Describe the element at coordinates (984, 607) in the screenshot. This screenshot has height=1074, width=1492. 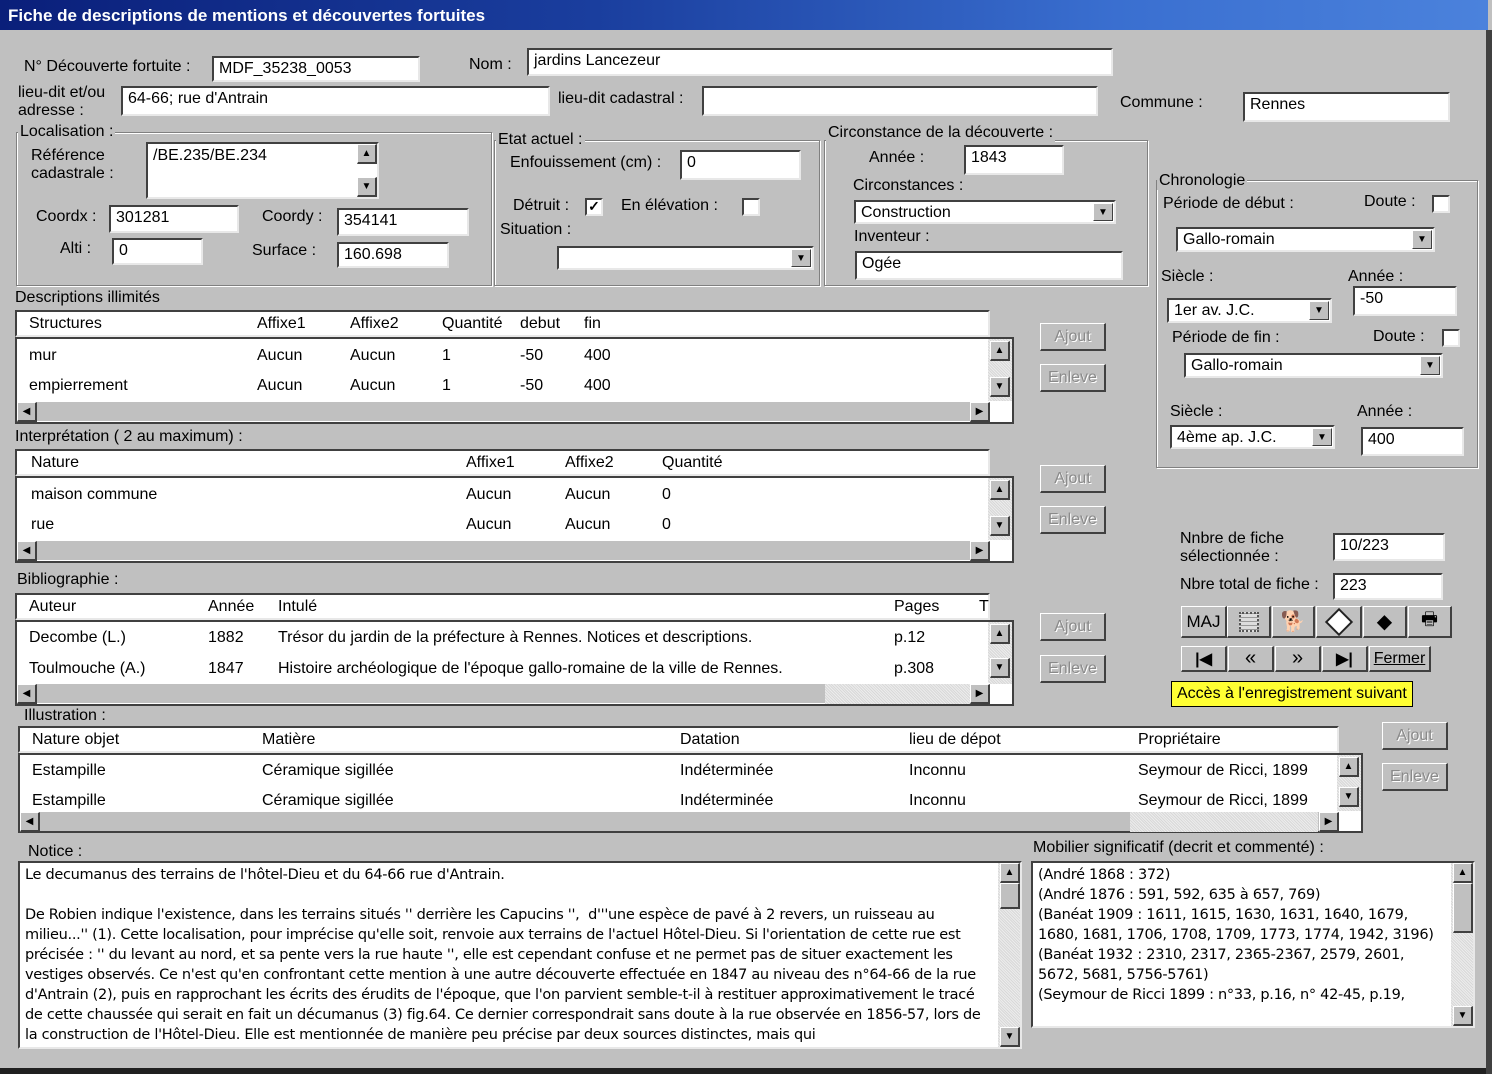
I see `column-header: T` at that location.